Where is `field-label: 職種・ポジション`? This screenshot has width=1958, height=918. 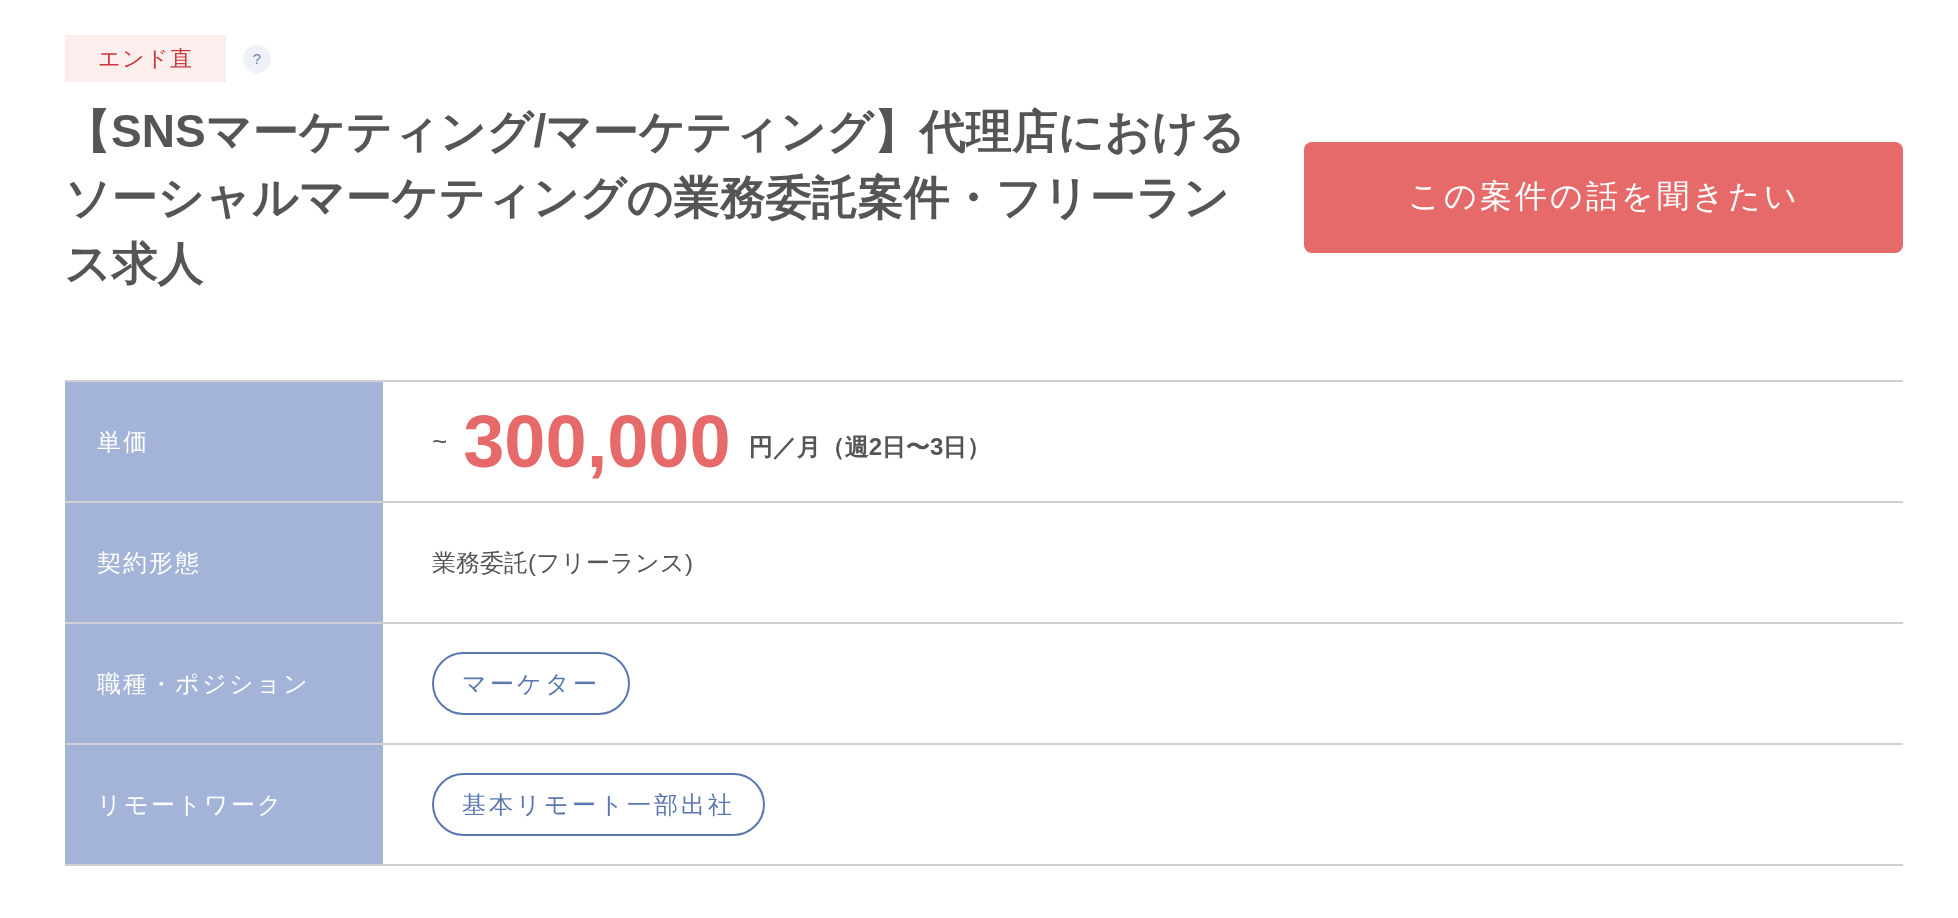 field-label: 職種・ポジション is located at coordinates (224, 683).